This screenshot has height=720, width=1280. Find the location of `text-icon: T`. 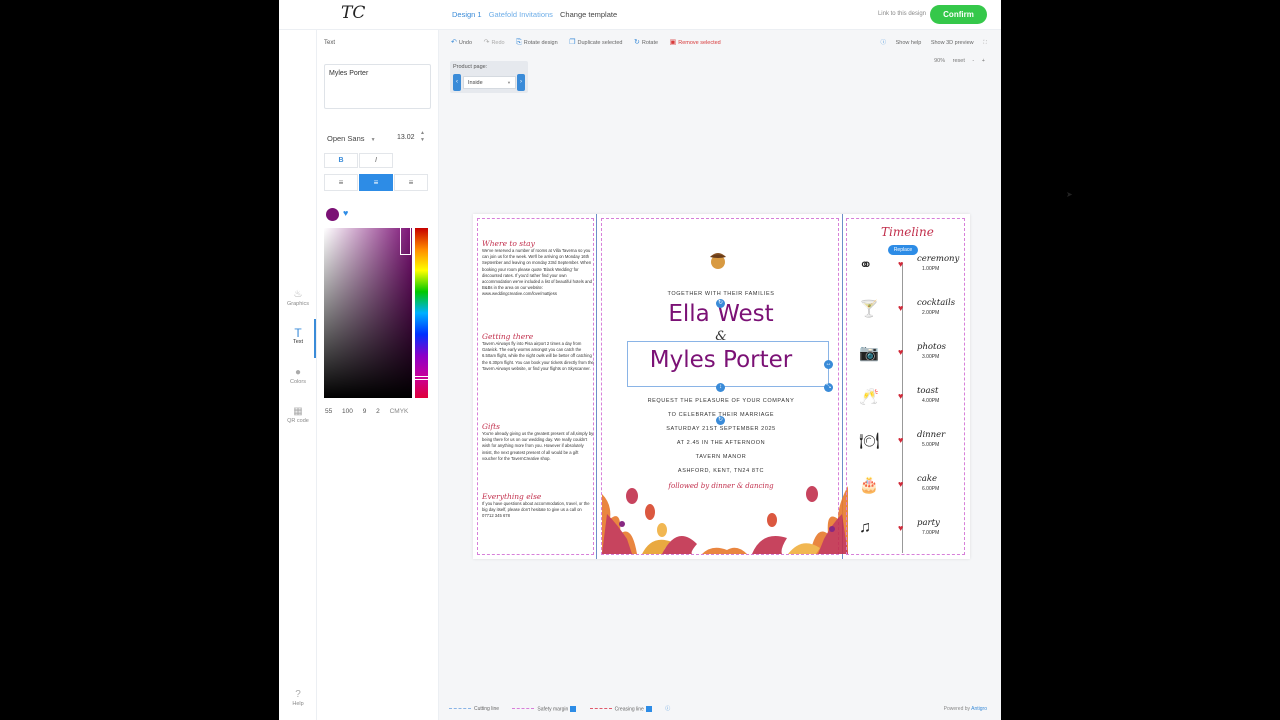

text-icon: T is located at coordinates (298, 333).